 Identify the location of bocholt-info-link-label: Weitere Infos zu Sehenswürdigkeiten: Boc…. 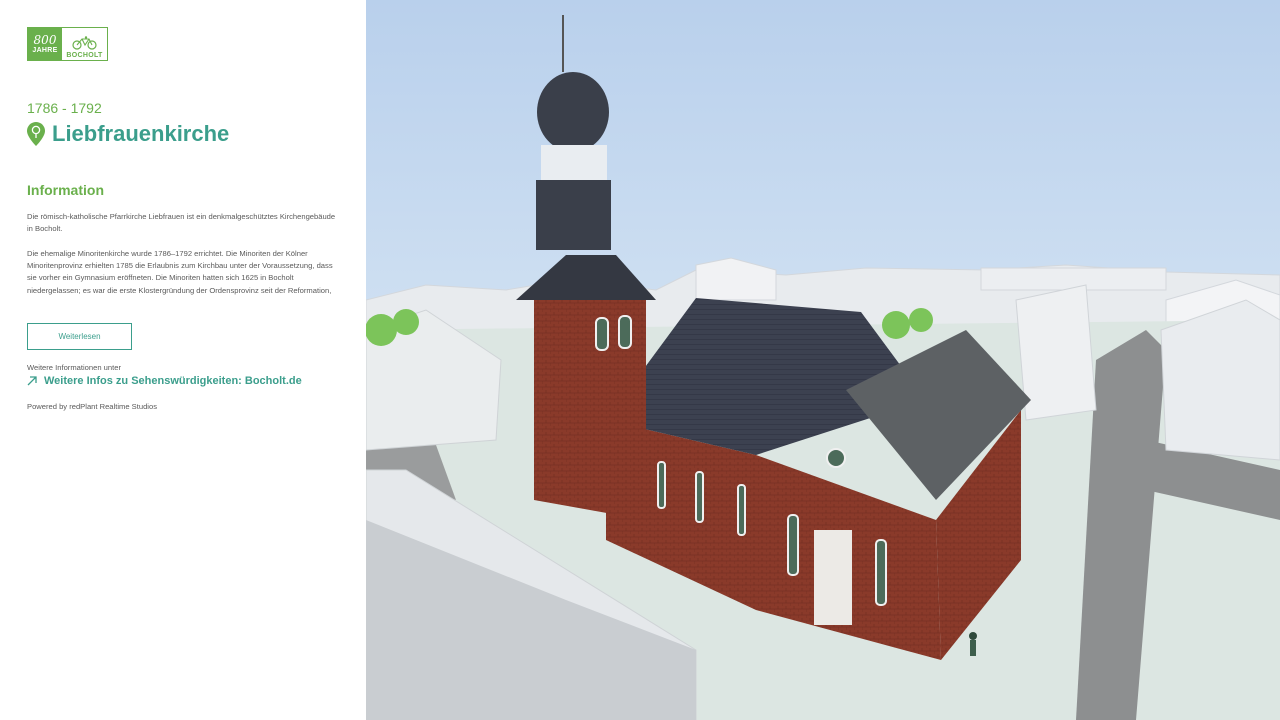
(173, 381).